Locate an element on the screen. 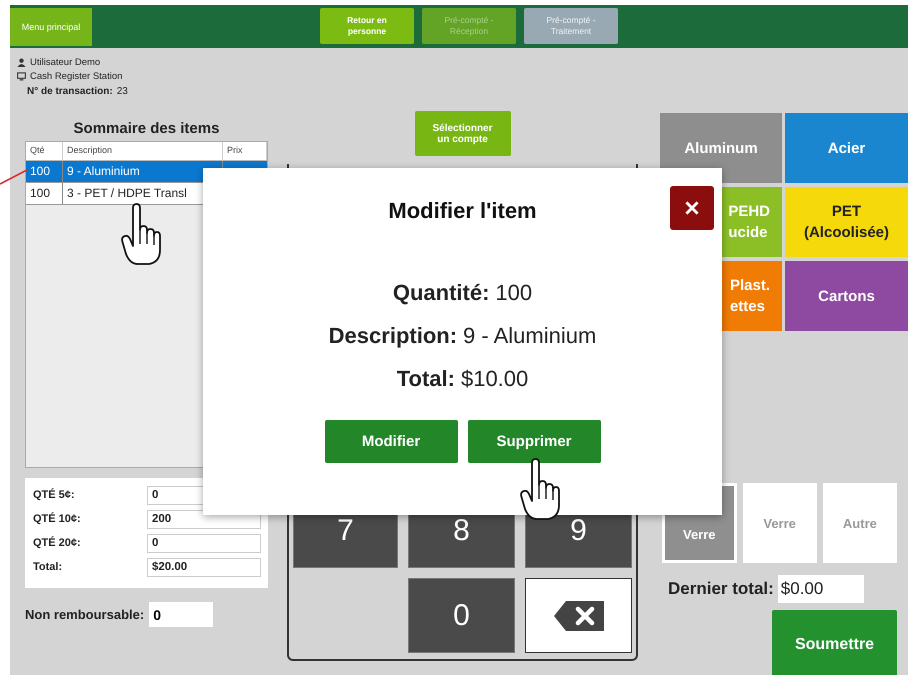 The width and height of the screenshot is (910, 675). backspace-icon is located at coordinates (579, 615).